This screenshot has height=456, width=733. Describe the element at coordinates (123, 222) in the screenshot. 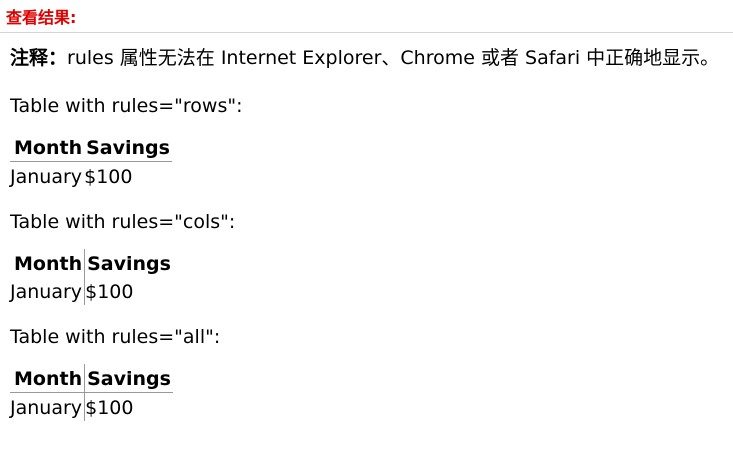

I see `table-caption-cols: Table with rules="cols":` at that location.